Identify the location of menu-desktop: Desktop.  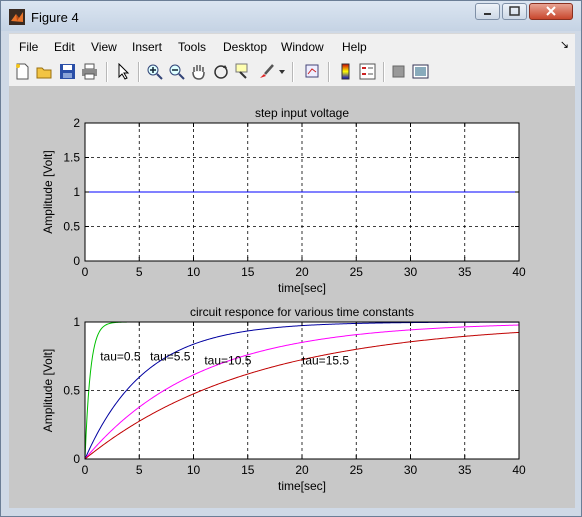
(245, 47).